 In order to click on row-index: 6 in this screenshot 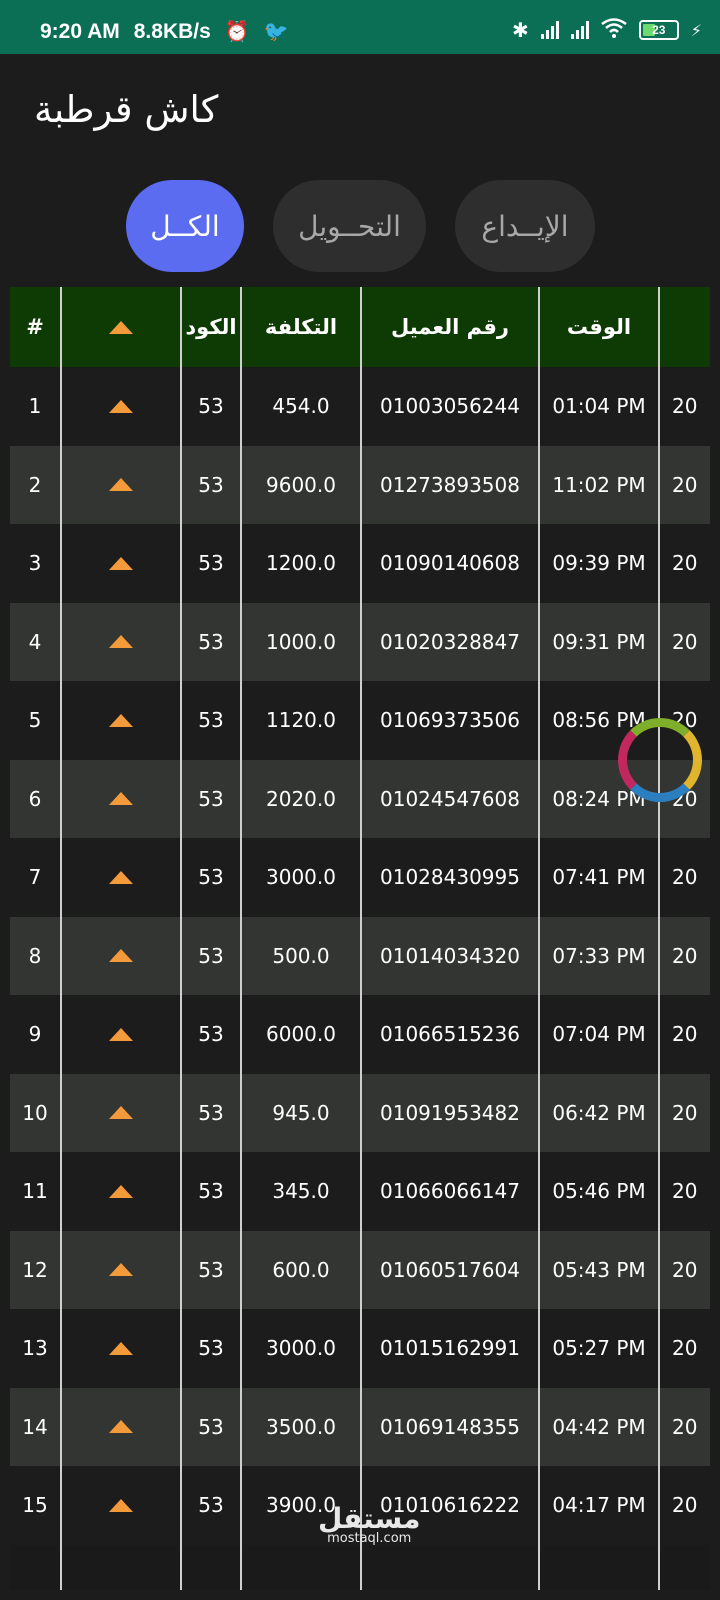, I will do `click(35, 798)`.